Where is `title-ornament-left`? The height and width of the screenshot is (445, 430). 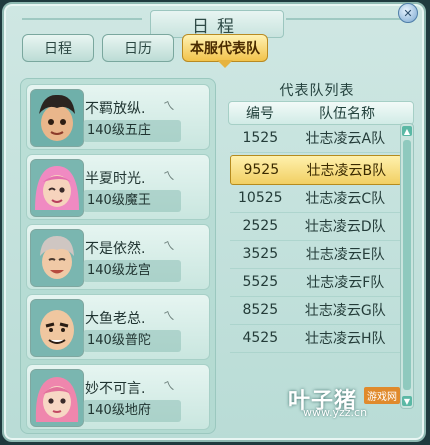
title-ornament-left is located at coordinates (82, 19).